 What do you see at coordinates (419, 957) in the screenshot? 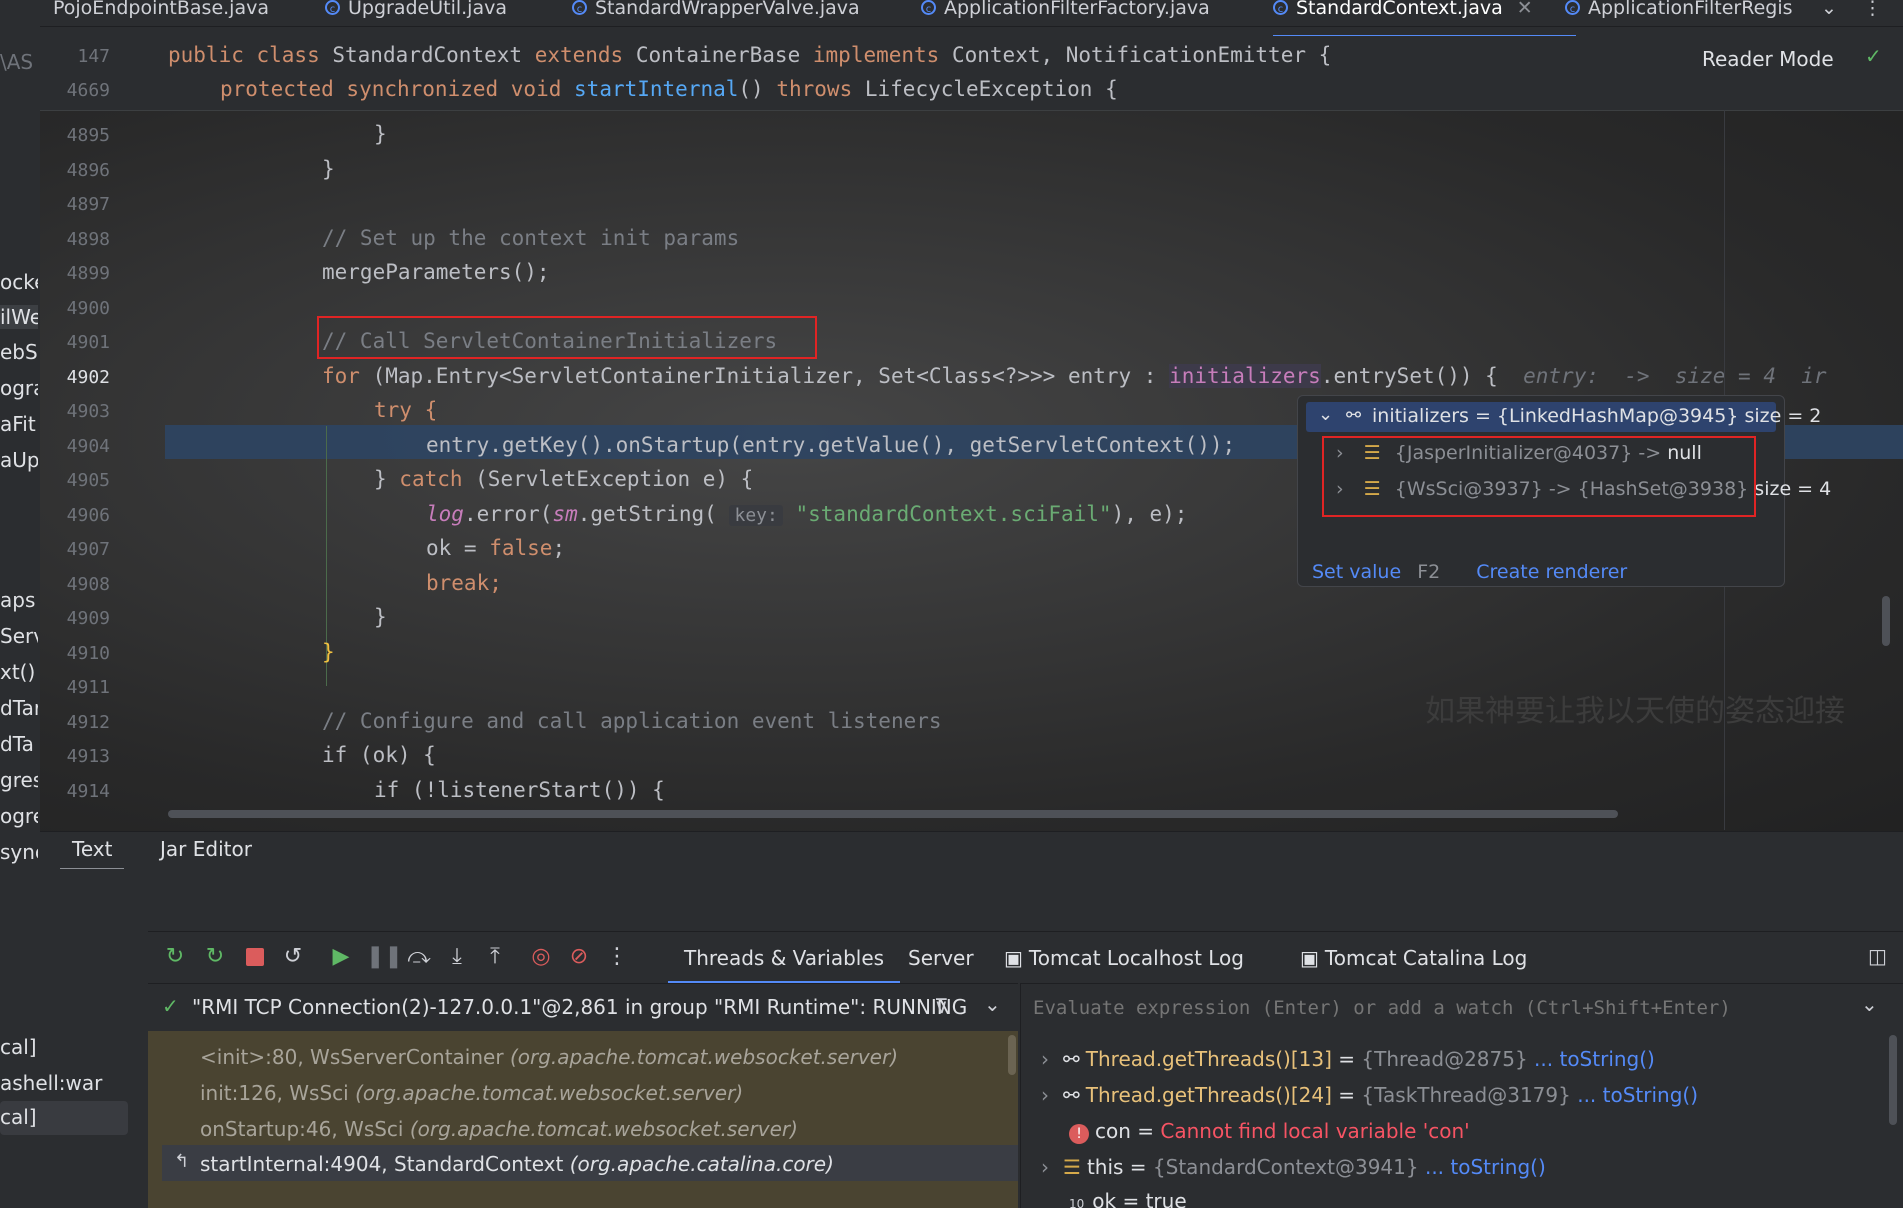
I see `step-over-icon: ⤼` at bounding box center [419, 957].